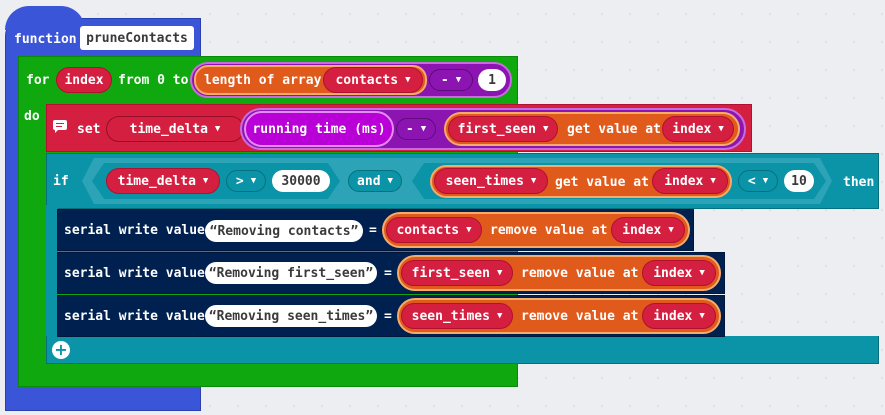  I want to click on if-index-label: index, so click(684, 181).